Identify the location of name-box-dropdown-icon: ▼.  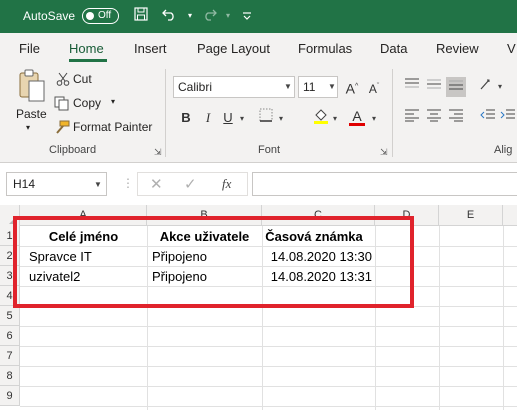
(98, 184).